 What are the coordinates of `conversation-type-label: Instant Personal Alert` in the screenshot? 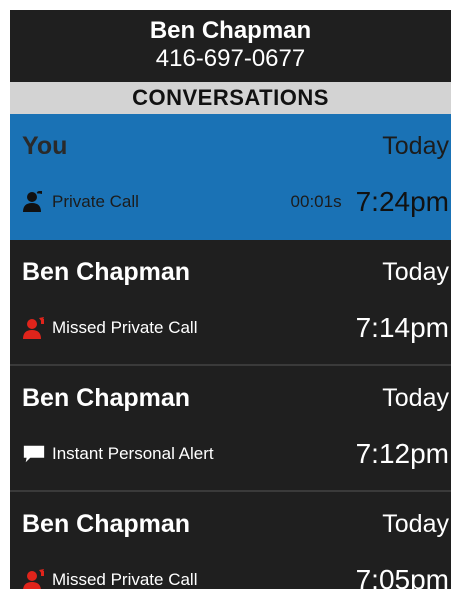 It's located at (133, 453).